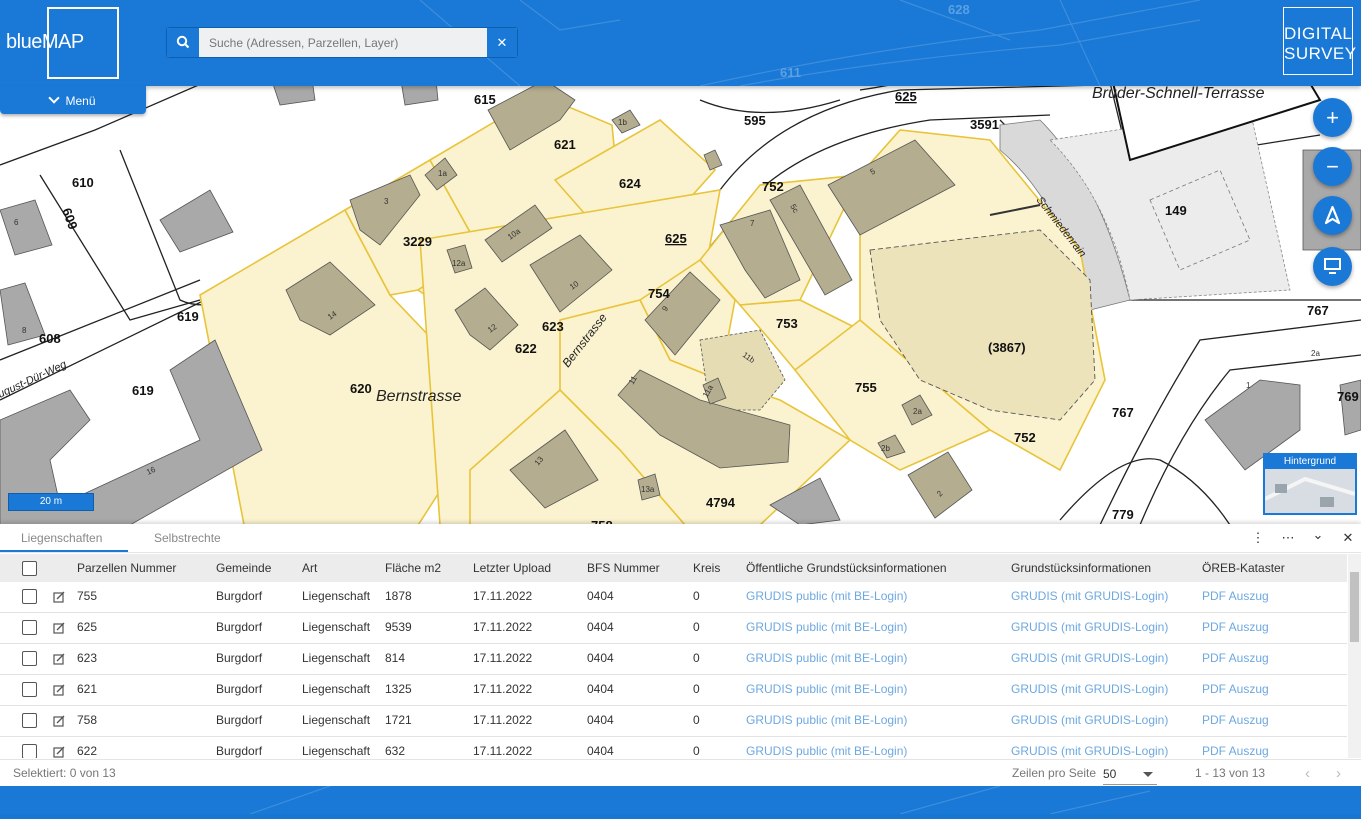 Image resolution: width=1361 pixels, height=819 pixels. Describe the element at coordinates (485, 99) in the screenshot. I see `parcel-label: 615` at that location.